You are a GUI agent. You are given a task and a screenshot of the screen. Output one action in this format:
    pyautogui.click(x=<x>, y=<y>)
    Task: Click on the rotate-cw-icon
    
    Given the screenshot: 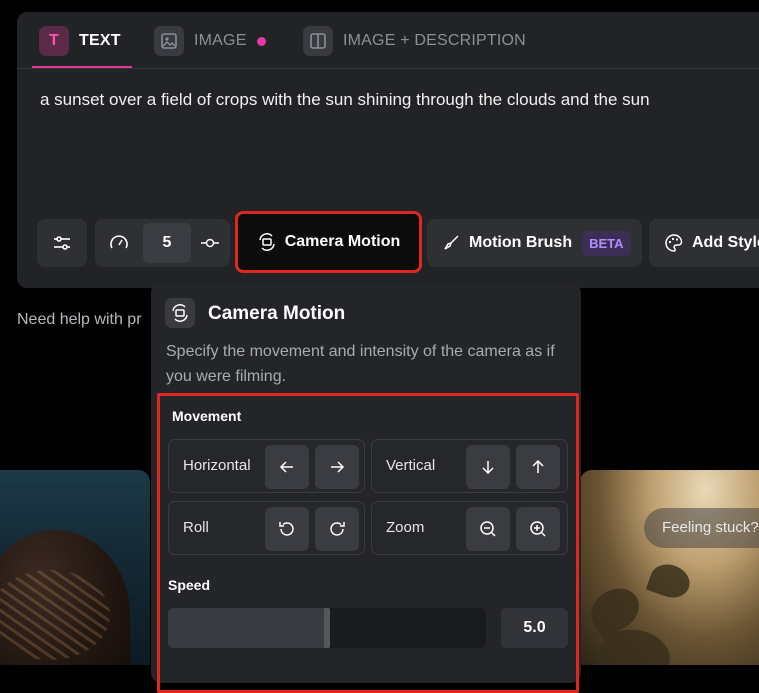 What is the action you would take?
    pyautogui.click(x=337, y=529)
    